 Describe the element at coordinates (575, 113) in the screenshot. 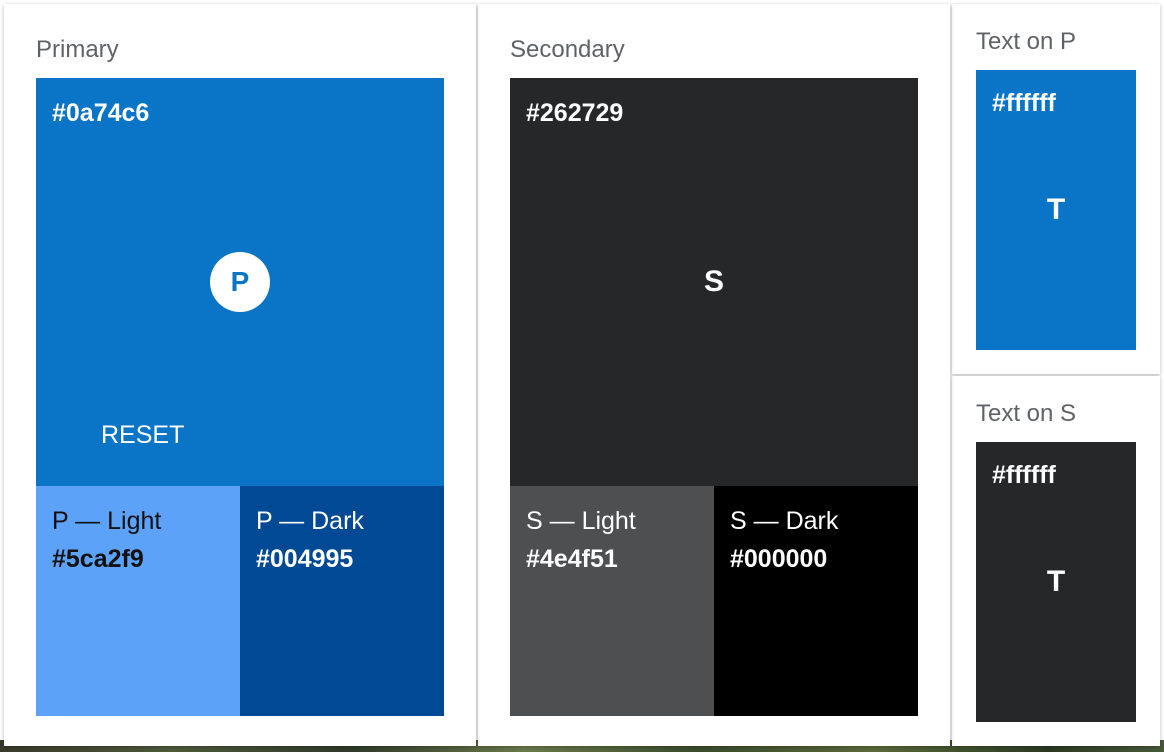

I see `secondary-hex: #262729` at that location.